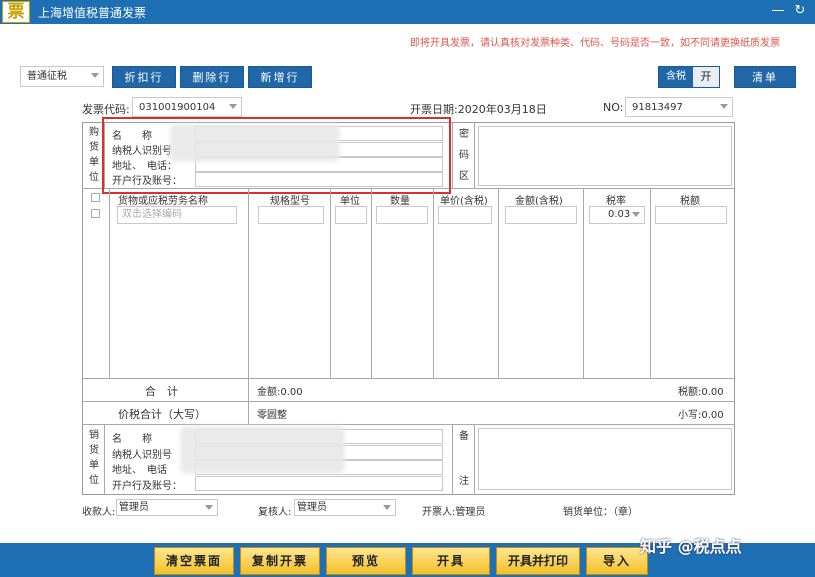 Image resolution: width=815 pixels, height=577 pixels. What do you see at coordinates (407, 12) in the screenshot?
I see `title-bar: 票 上海增值税普通发票 — ↻` at bounding box center [407, 12].